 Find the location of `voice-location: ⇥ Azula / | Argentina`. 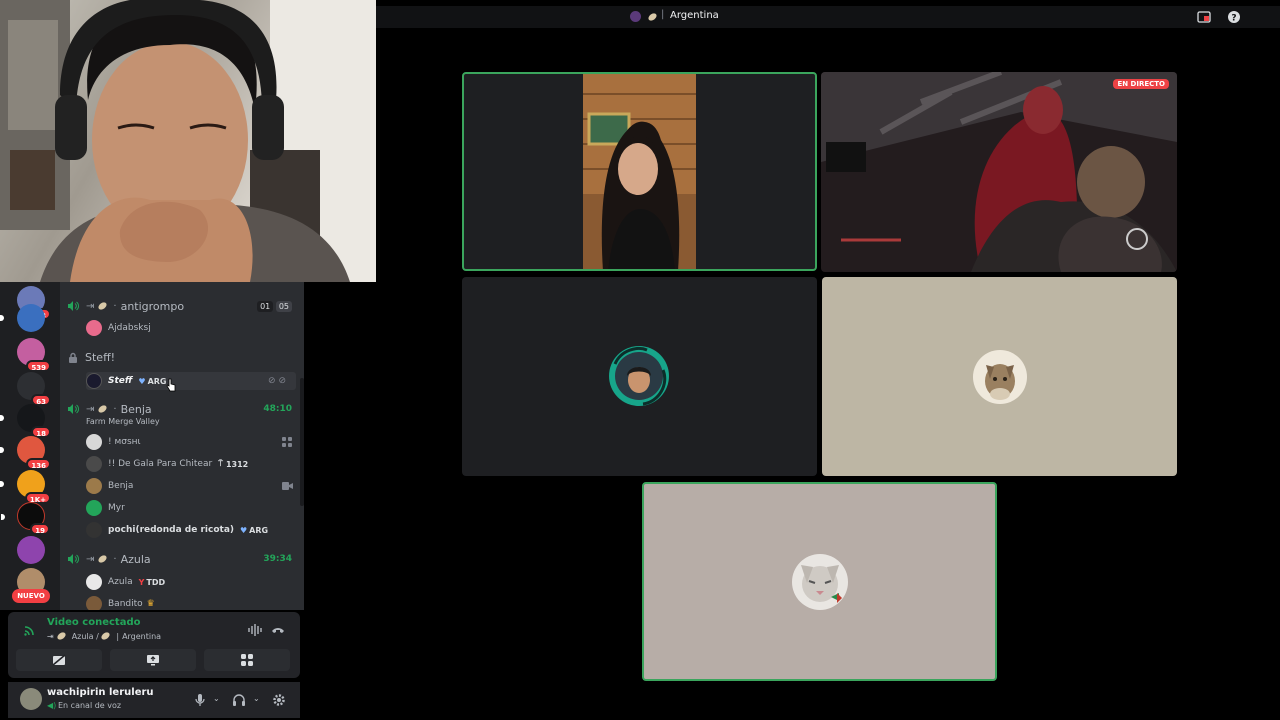

voice-location: ⇥ Azula / | Argentina is located at coordinates (104, 636).